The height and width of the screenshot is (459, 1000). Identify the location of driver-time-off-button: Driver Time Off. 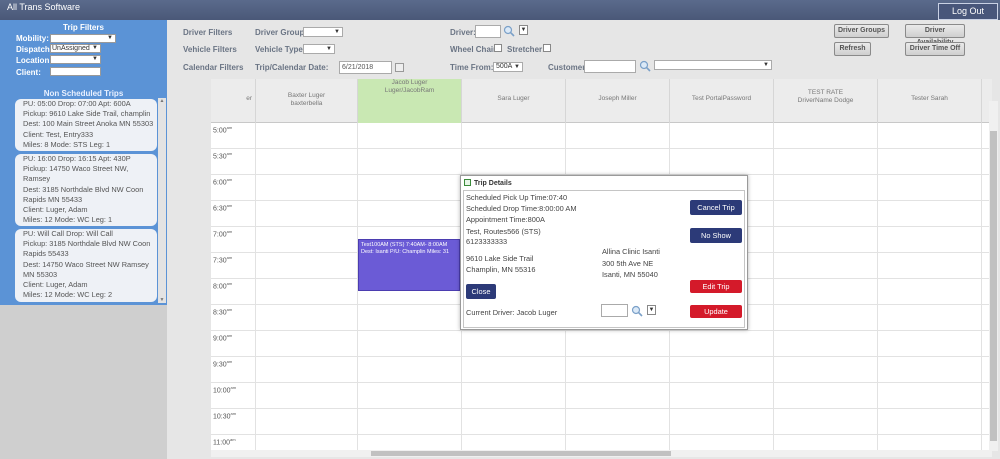
(935, 49).